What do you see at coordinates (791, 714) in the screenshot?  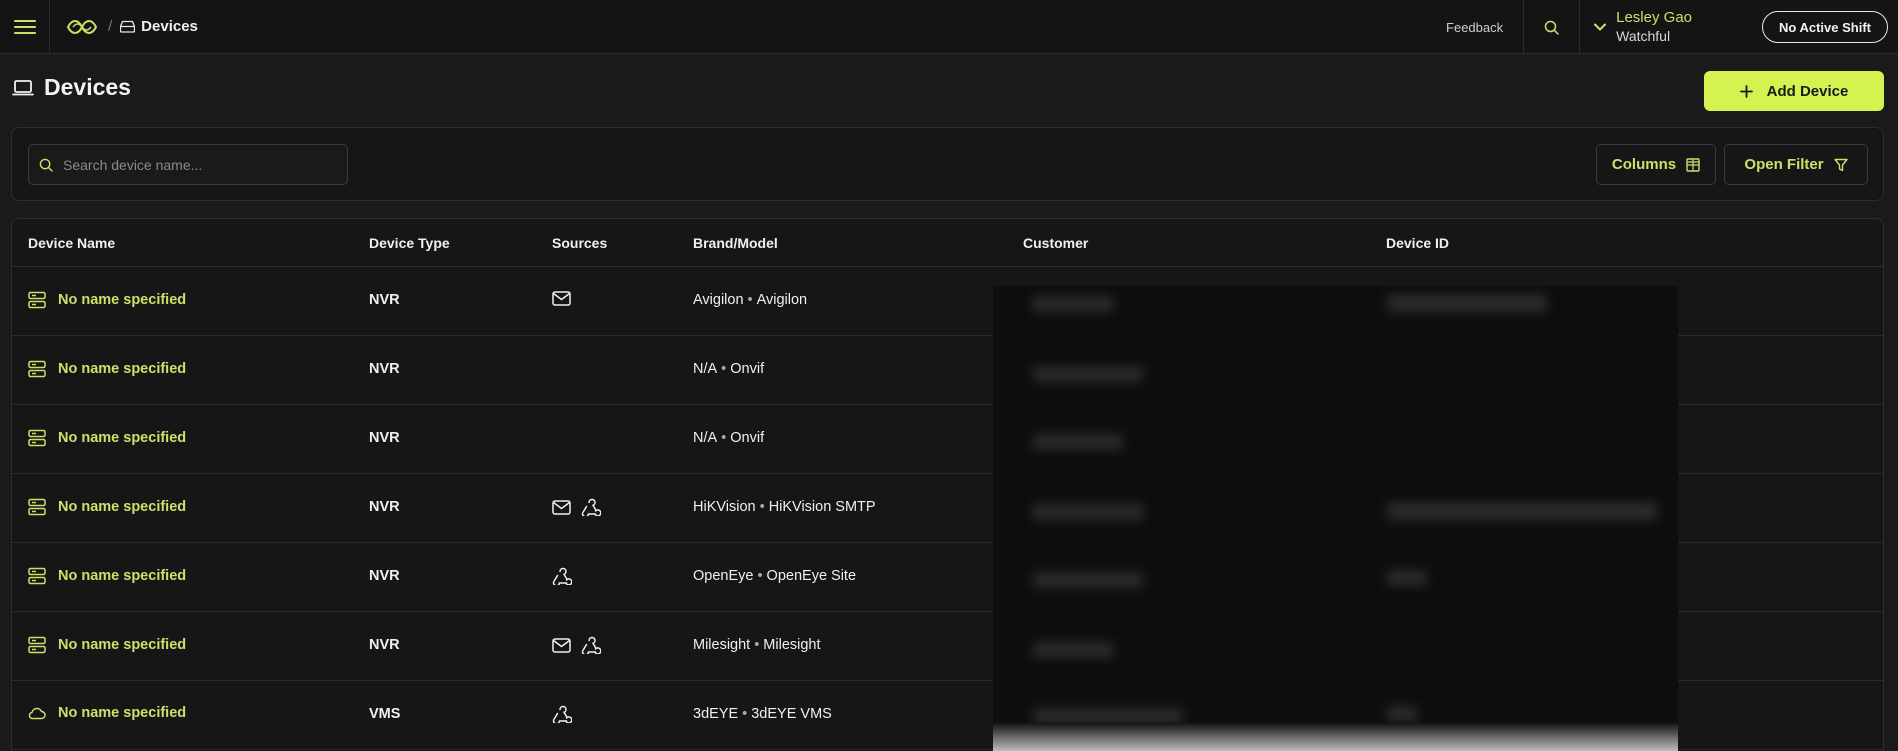 I see `model-name: 3dEYE VMS` at bounding box center [791, 714].